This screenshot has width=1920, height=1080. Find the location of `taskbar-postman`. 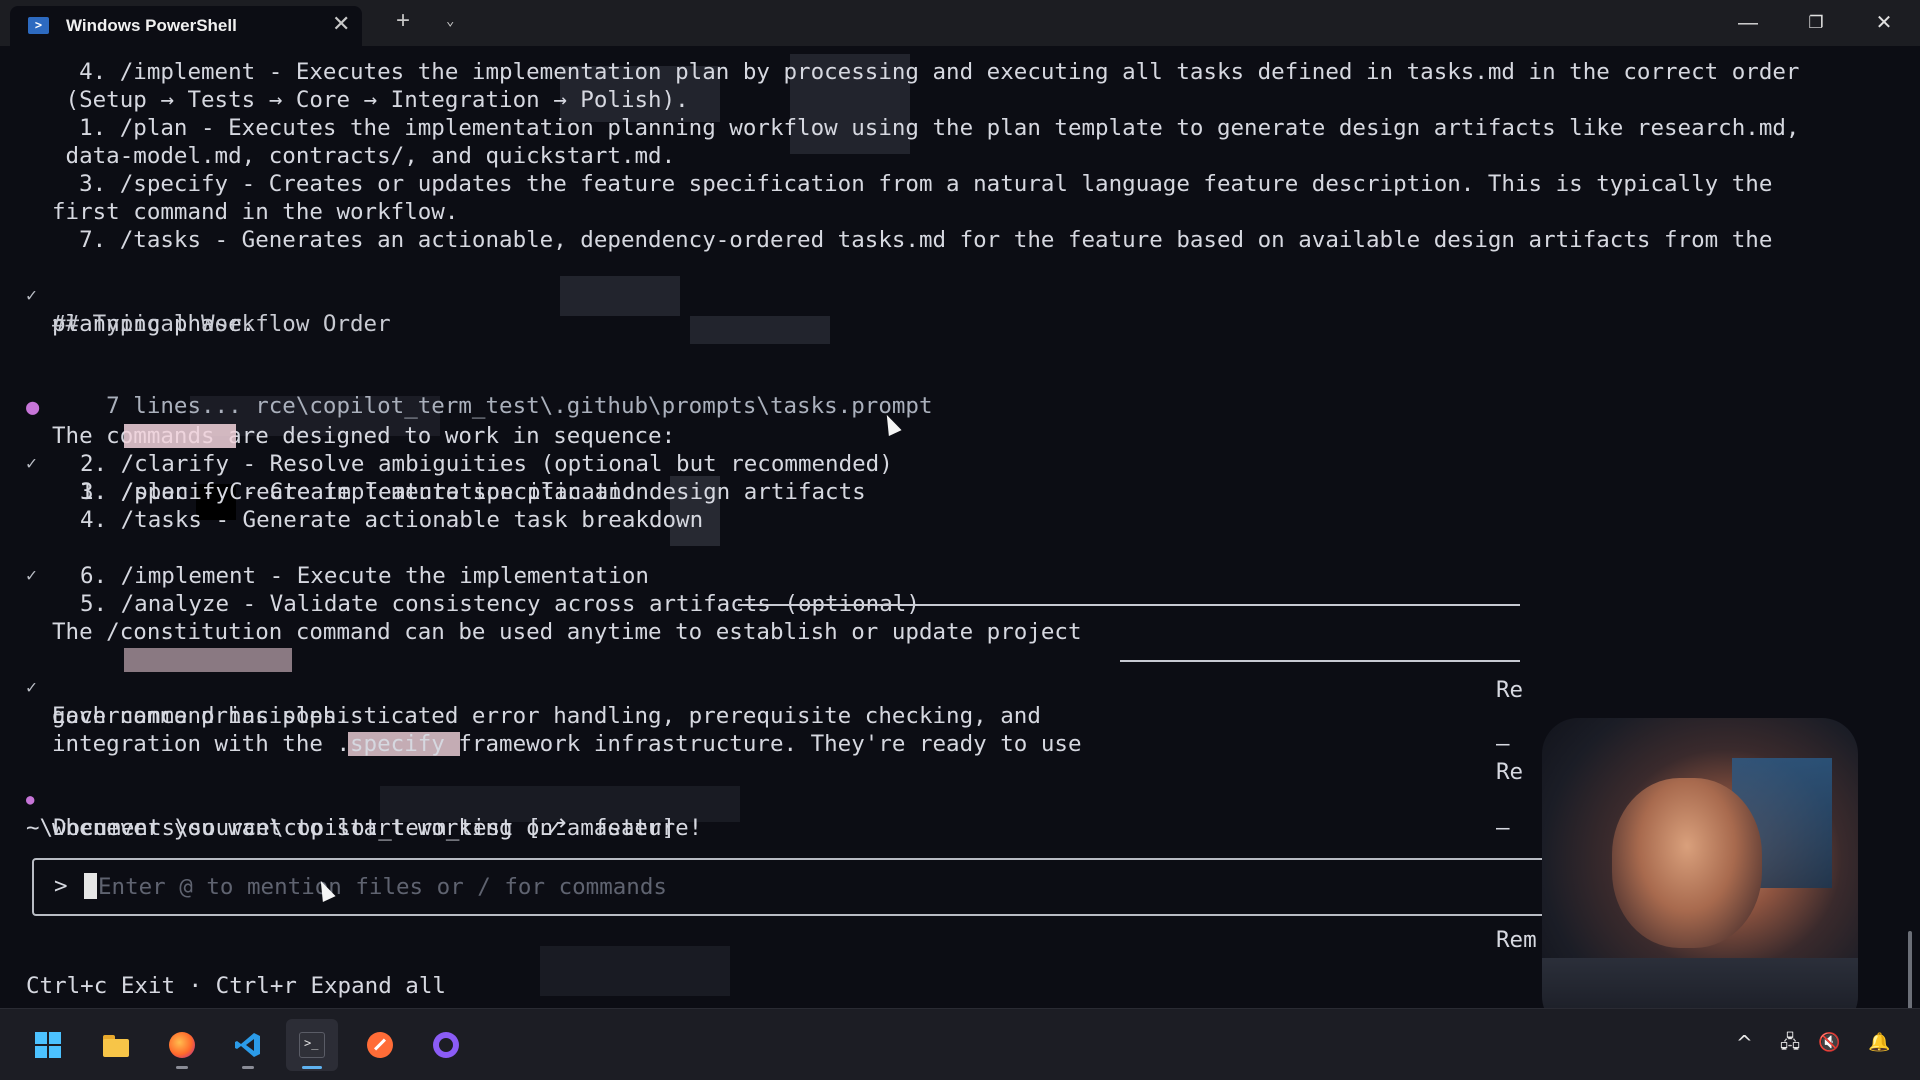

taskbar-postman is located at coordinates (380, 1045).